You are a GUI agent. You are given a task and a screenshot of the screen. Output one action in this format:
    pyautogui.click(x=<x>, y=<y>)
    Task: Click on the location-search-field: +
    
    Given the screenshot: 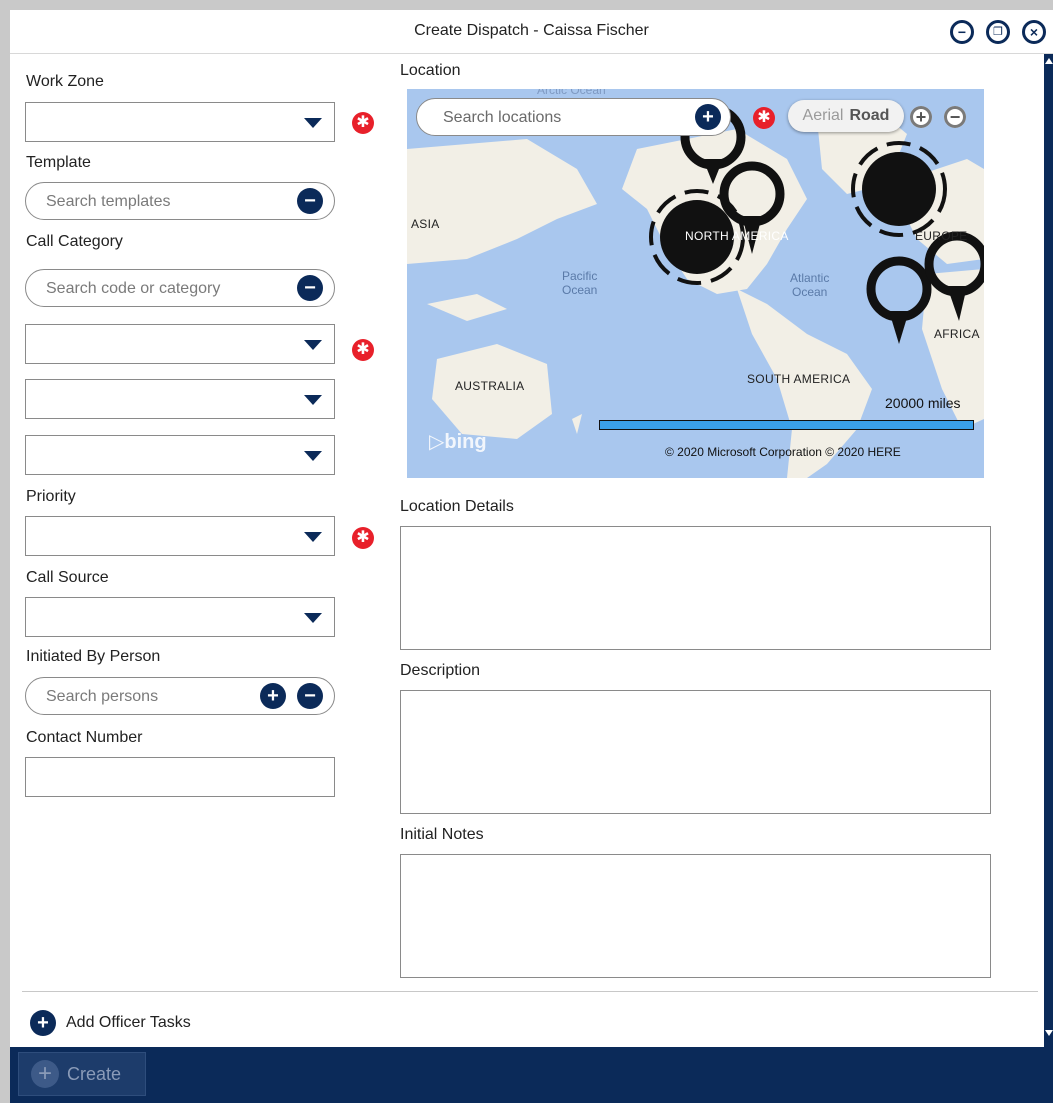 What is the action you would take?
    pyautogui.click(x=573, y=117)
    